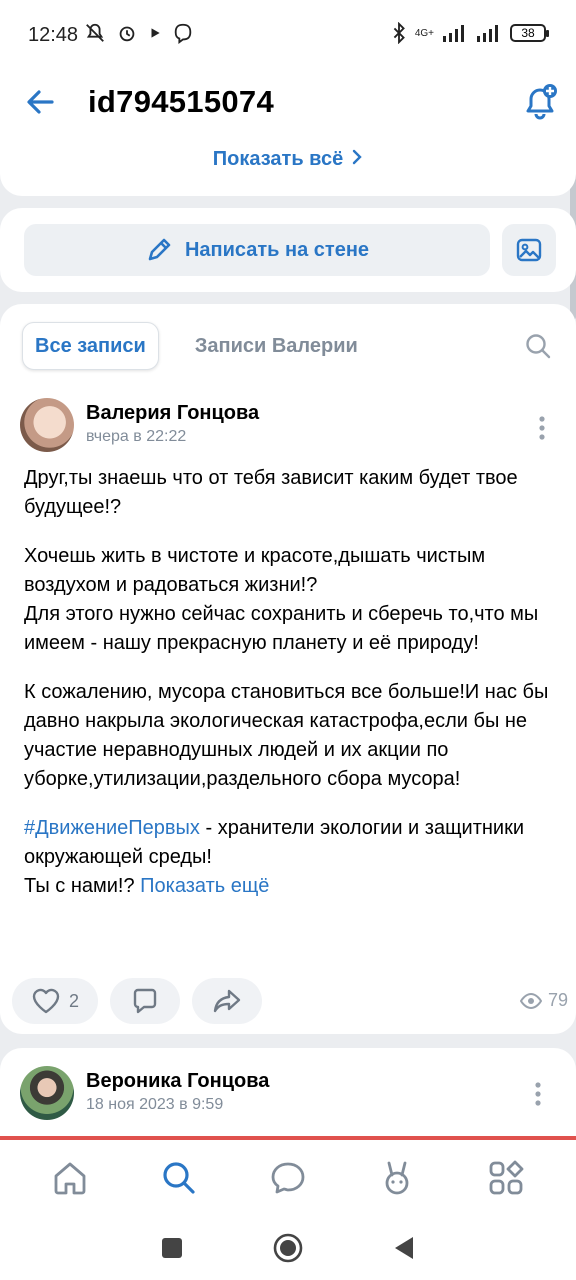 This screenshot has width=576, height=1280. I want to click on bunny-ears-icon, so click(397, 1178).